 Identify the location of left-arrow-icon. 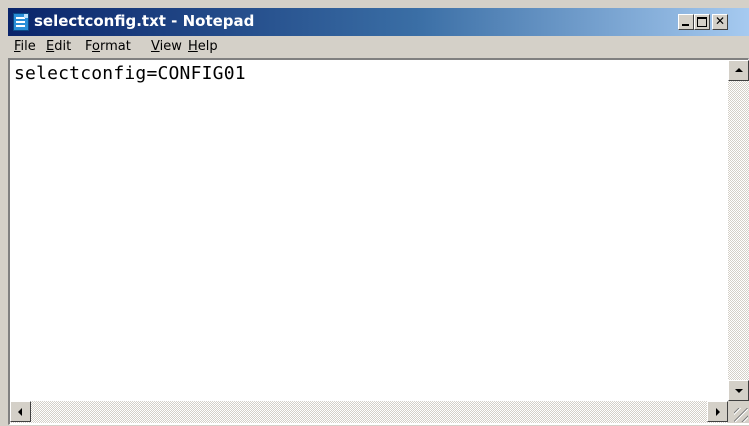
(20, 412).